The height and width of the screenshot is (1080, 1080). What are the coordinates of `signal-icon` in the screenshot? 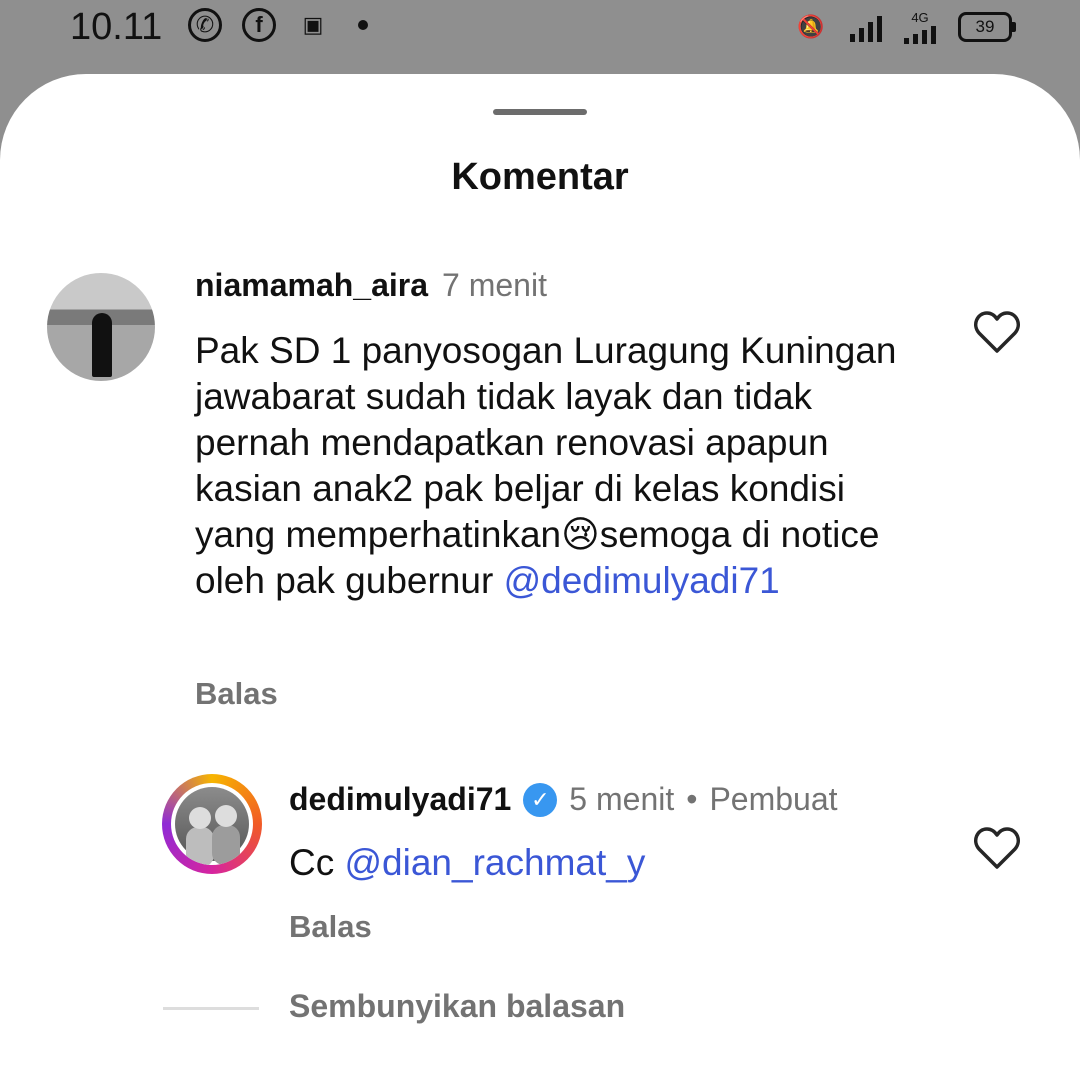 It's located at (866, 27).